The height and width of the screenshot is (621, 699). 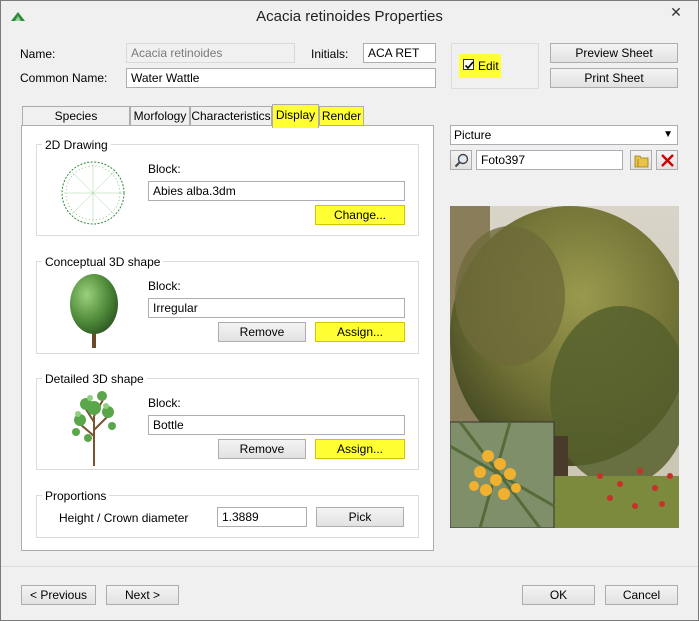 I want to click on common-name-label: Common Name:, so click(x=64, y=78).